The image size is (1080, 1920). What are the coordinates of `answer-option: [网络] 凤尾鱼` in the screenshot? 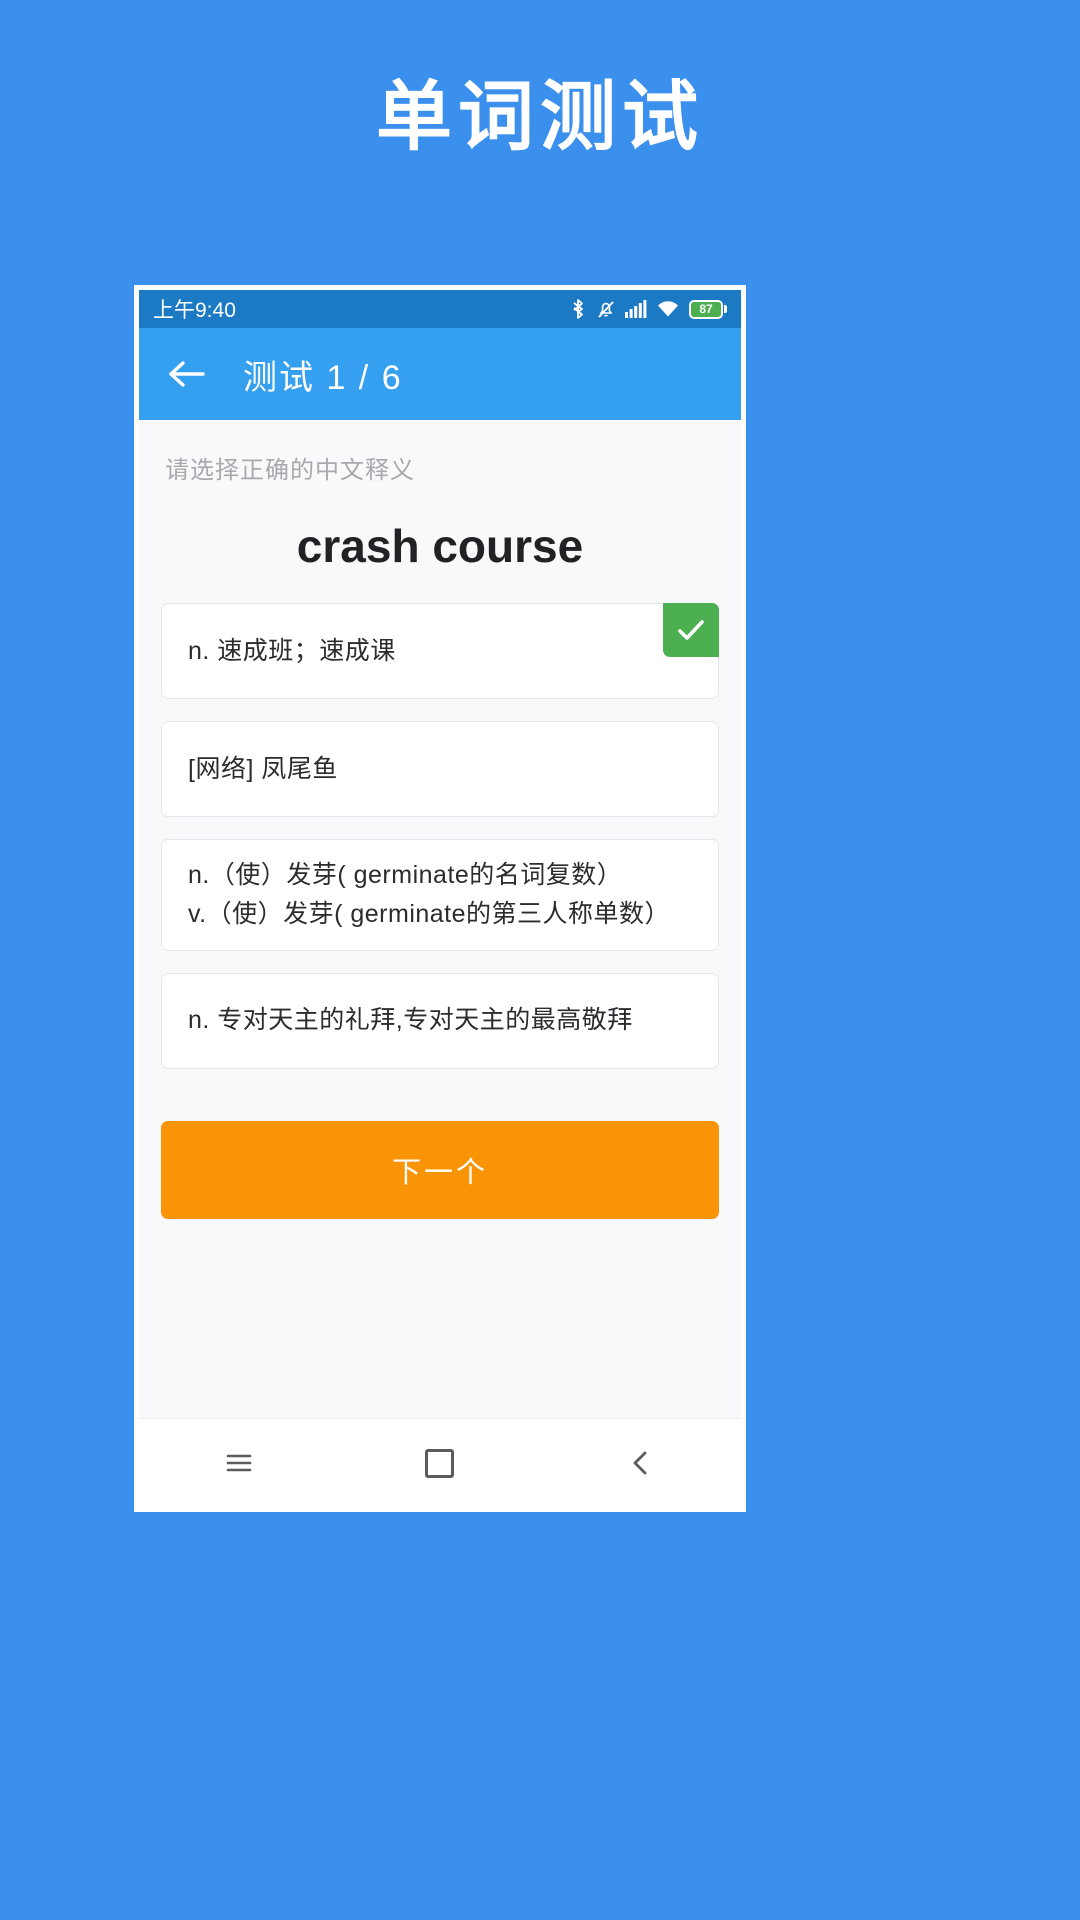 It's located at (440, 769).